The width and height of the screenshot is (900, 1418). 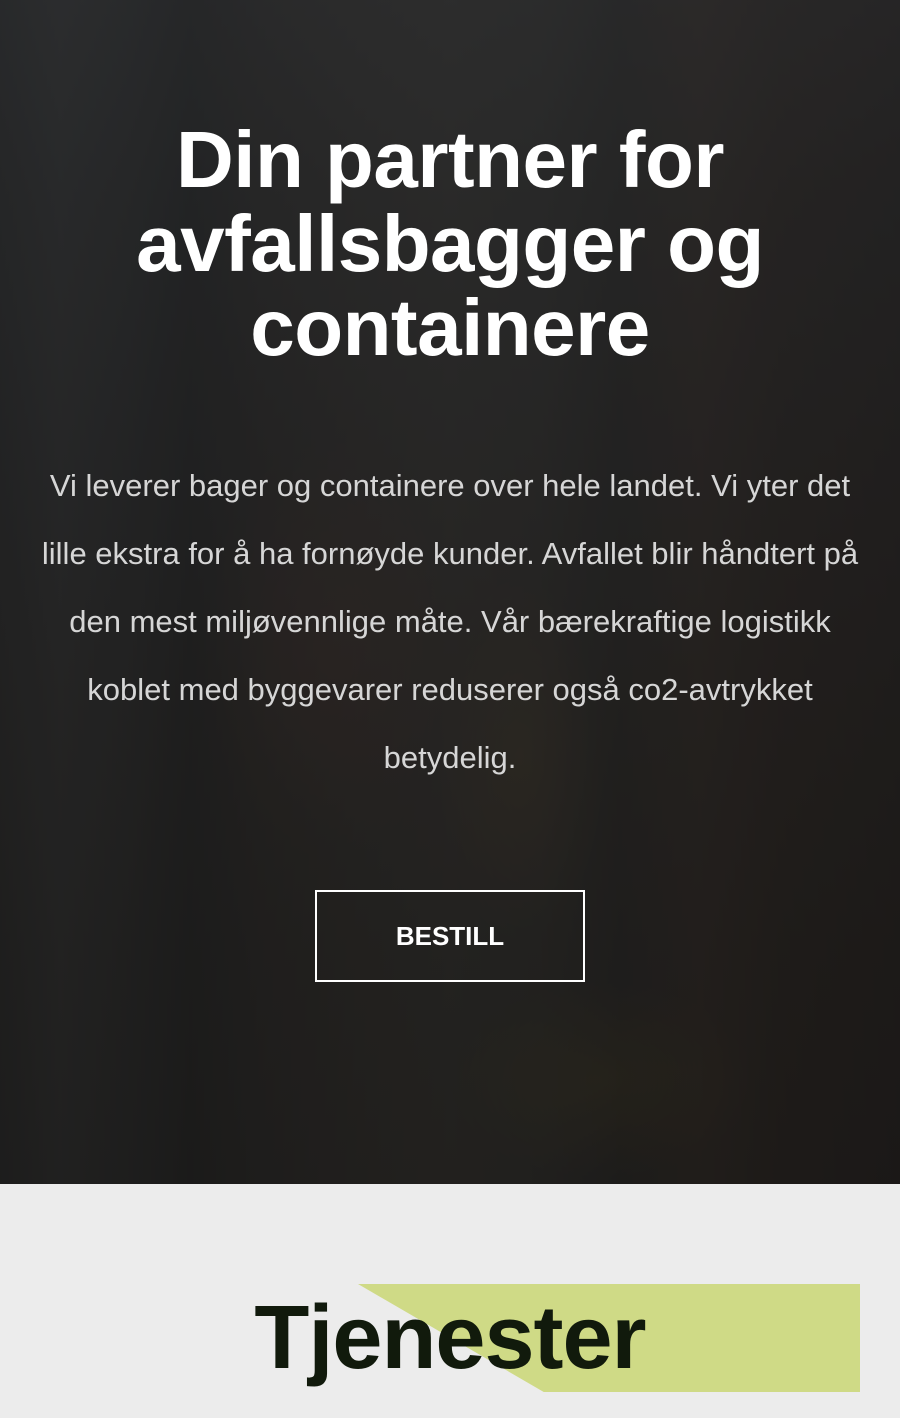 I want to click on order-button: BESTILL, so click(x=450, y=936).